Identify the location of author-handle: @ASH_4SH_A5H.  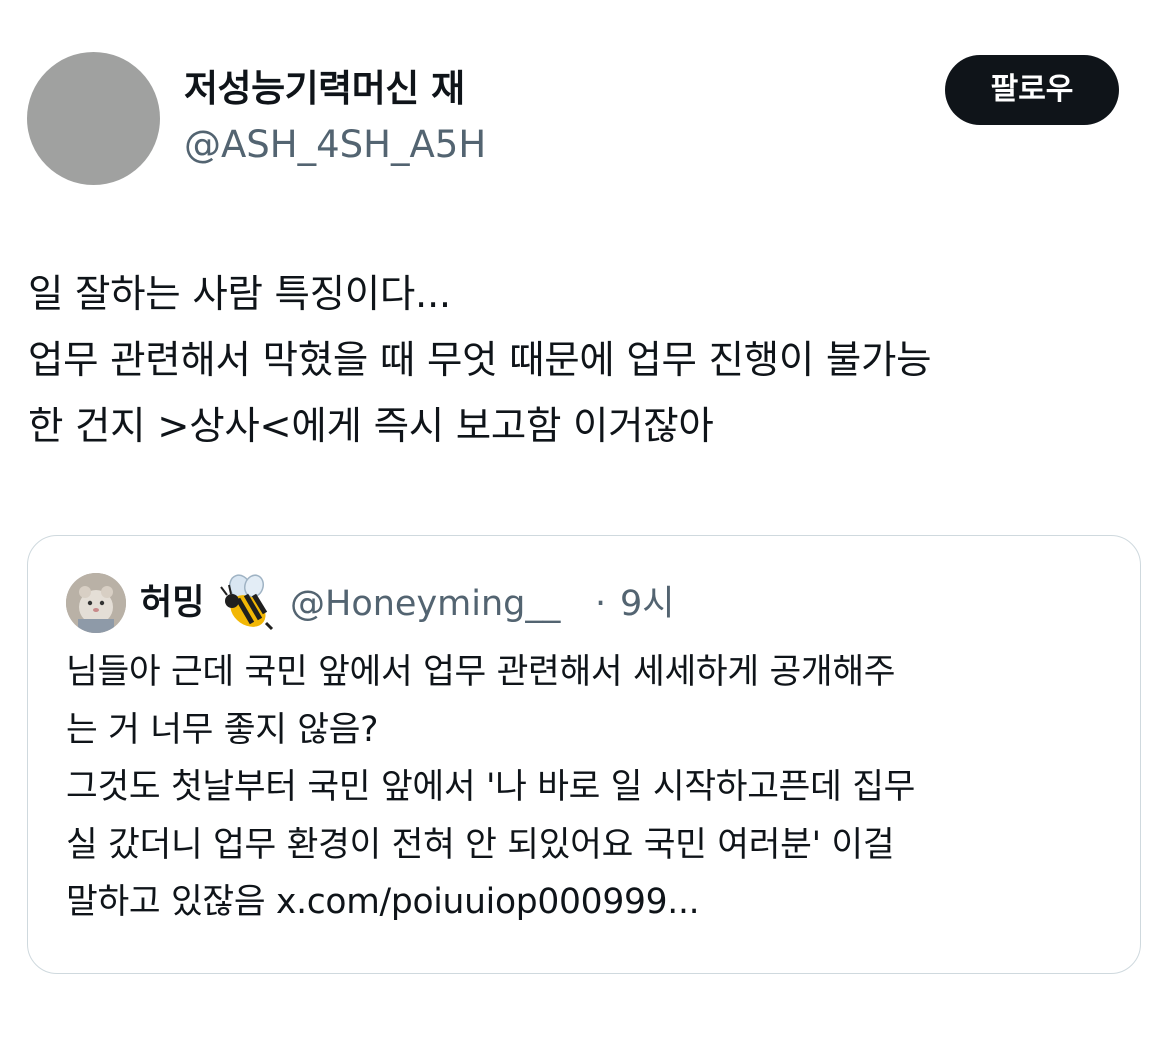
(335, 145).